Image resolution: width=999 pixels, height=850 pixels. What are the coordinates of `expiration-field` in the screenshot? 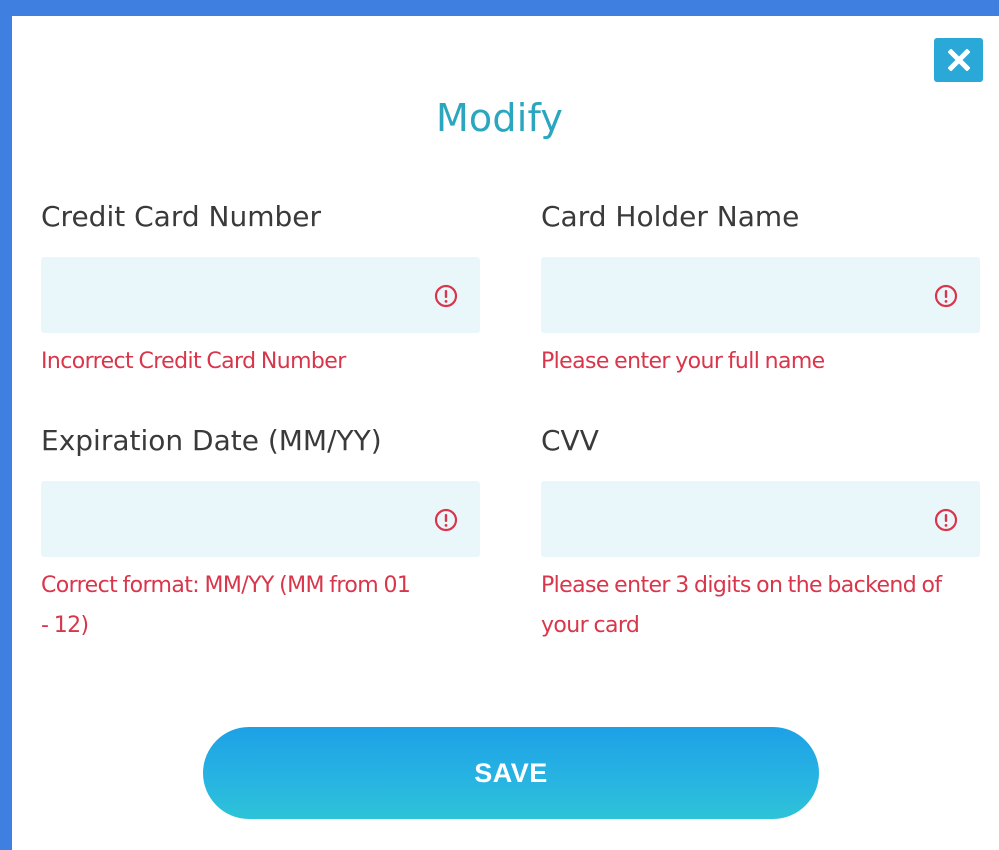 It's located at (260, 519).